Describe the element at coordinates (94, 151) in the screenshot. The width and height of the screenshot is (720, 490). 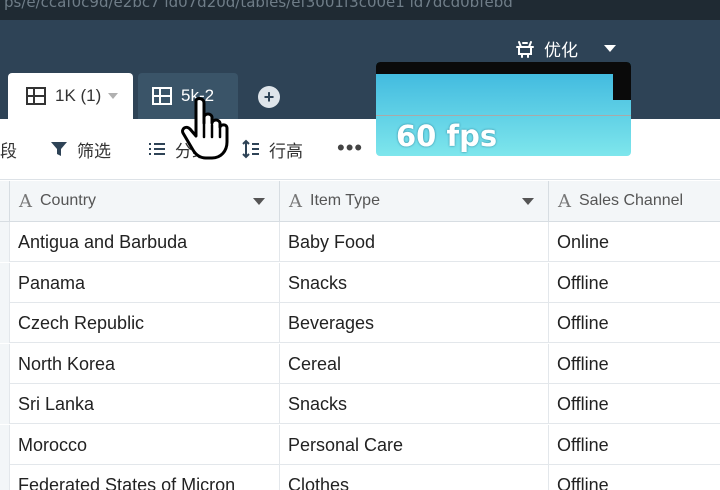
I see `filter-label: 筛选` at that location.